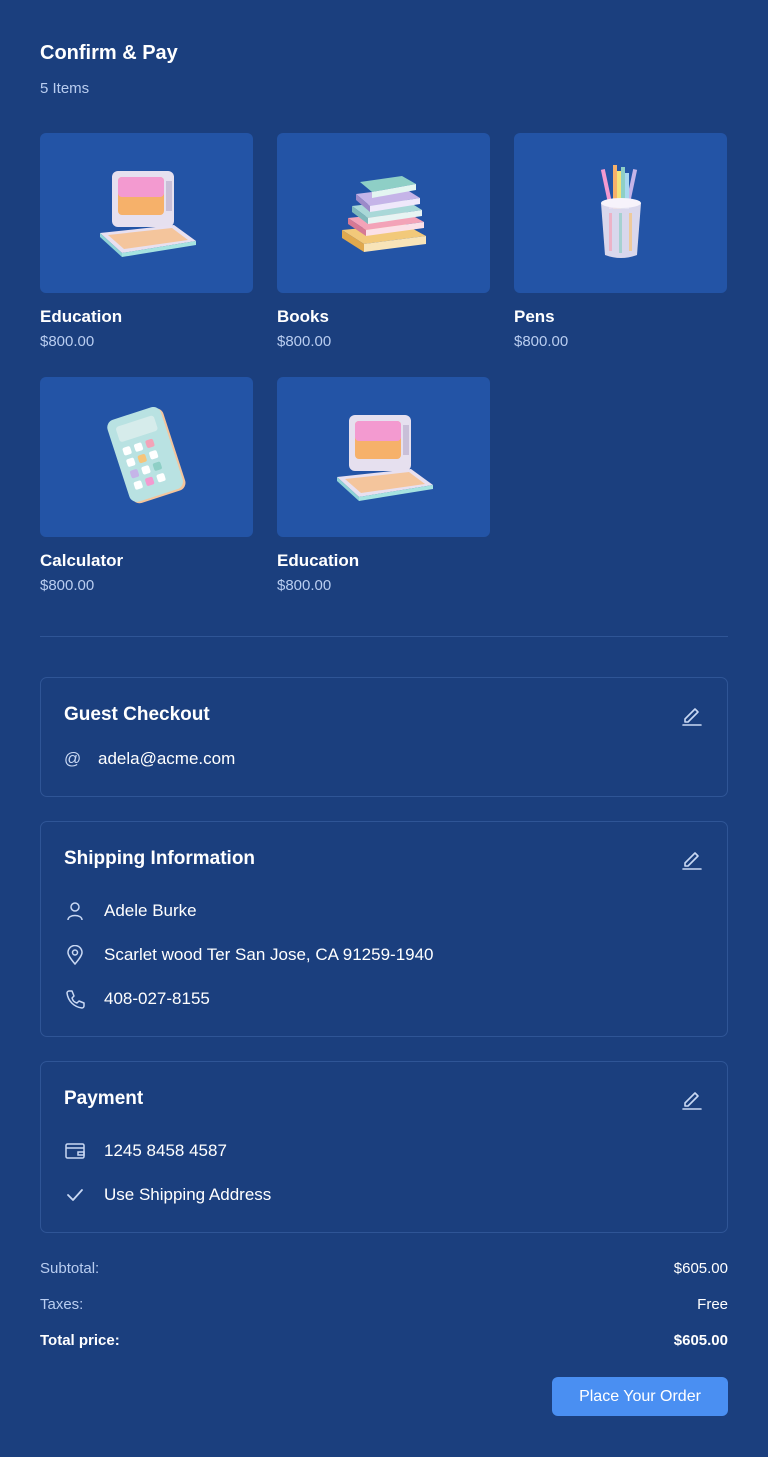  I want to click on edit-payment-button, so click(692, 1099).